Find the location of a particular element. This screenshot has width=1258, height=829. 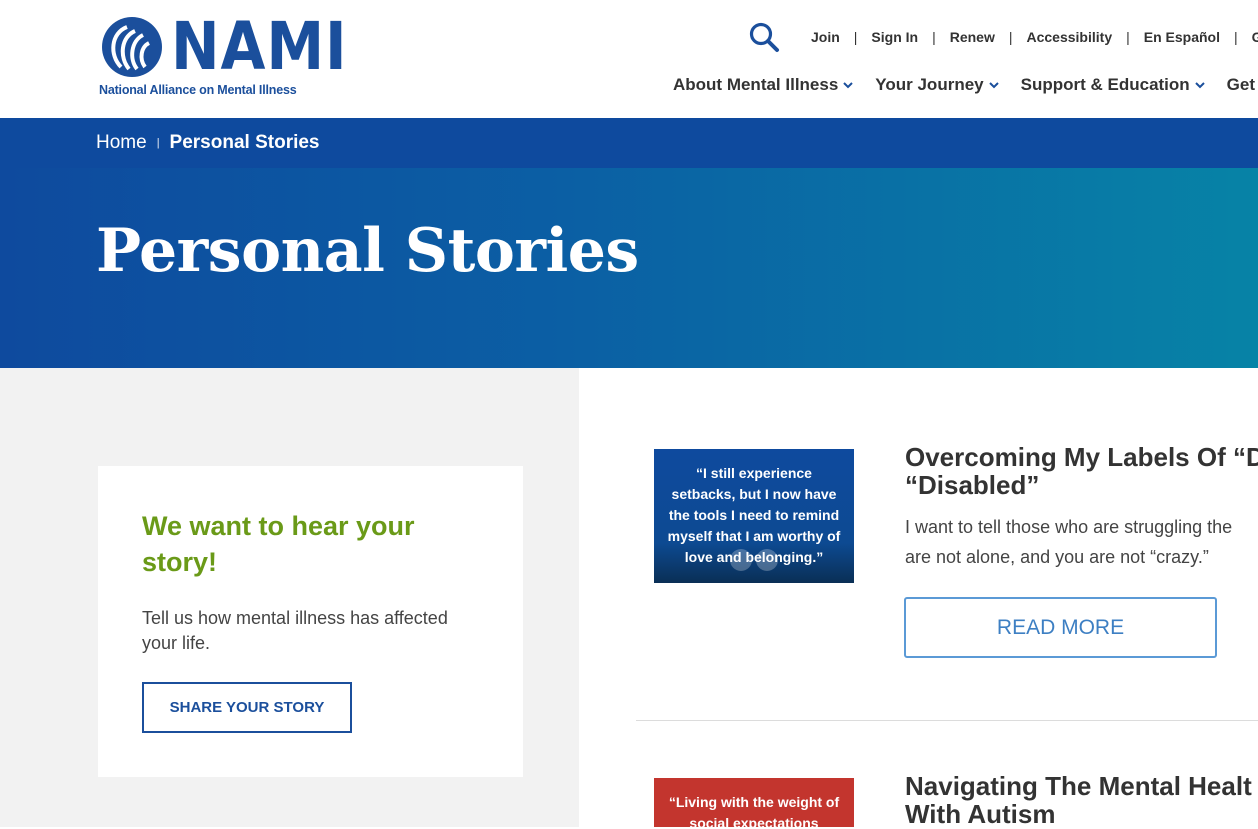

get-help-link: Ge is located at coordinates (1255, 37).